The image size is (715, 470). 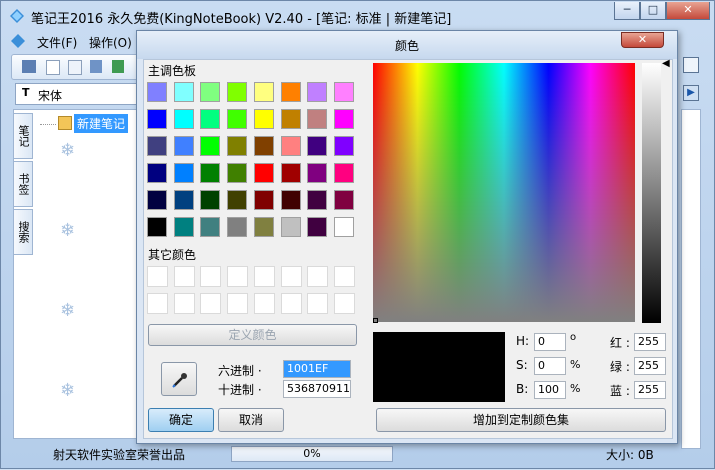 What do you see at coordinates (96, 66) in the screenshot?
I see `window-icon` at bounding box center [96, 66].